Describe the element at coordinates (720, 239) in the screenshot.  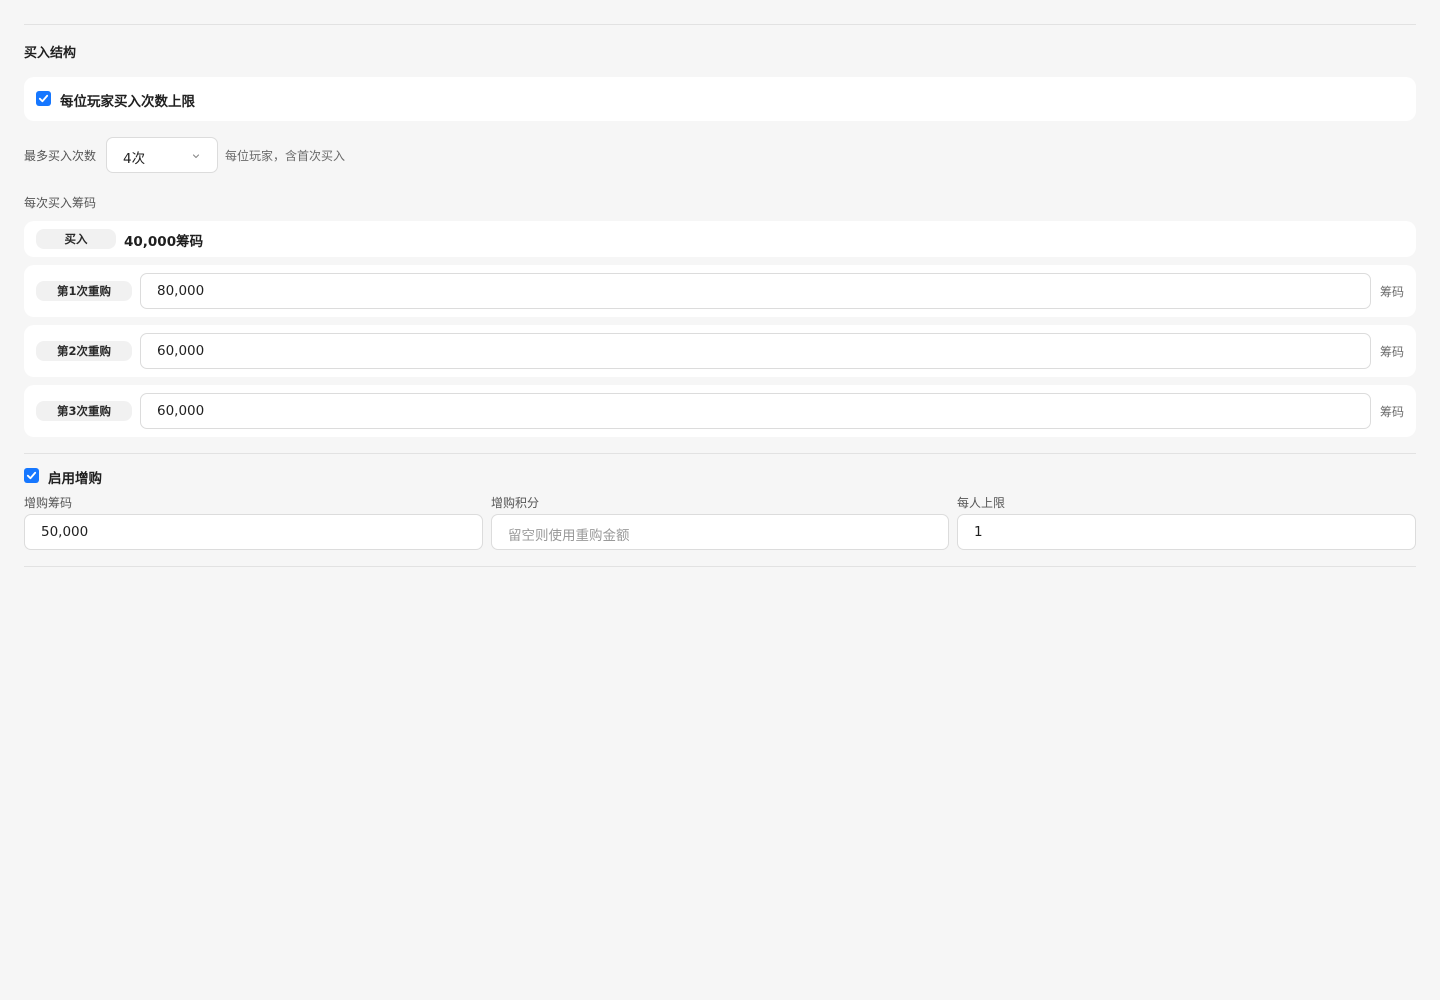
I see `initial-buyin-row: 买入 40,000筹码` at that location.